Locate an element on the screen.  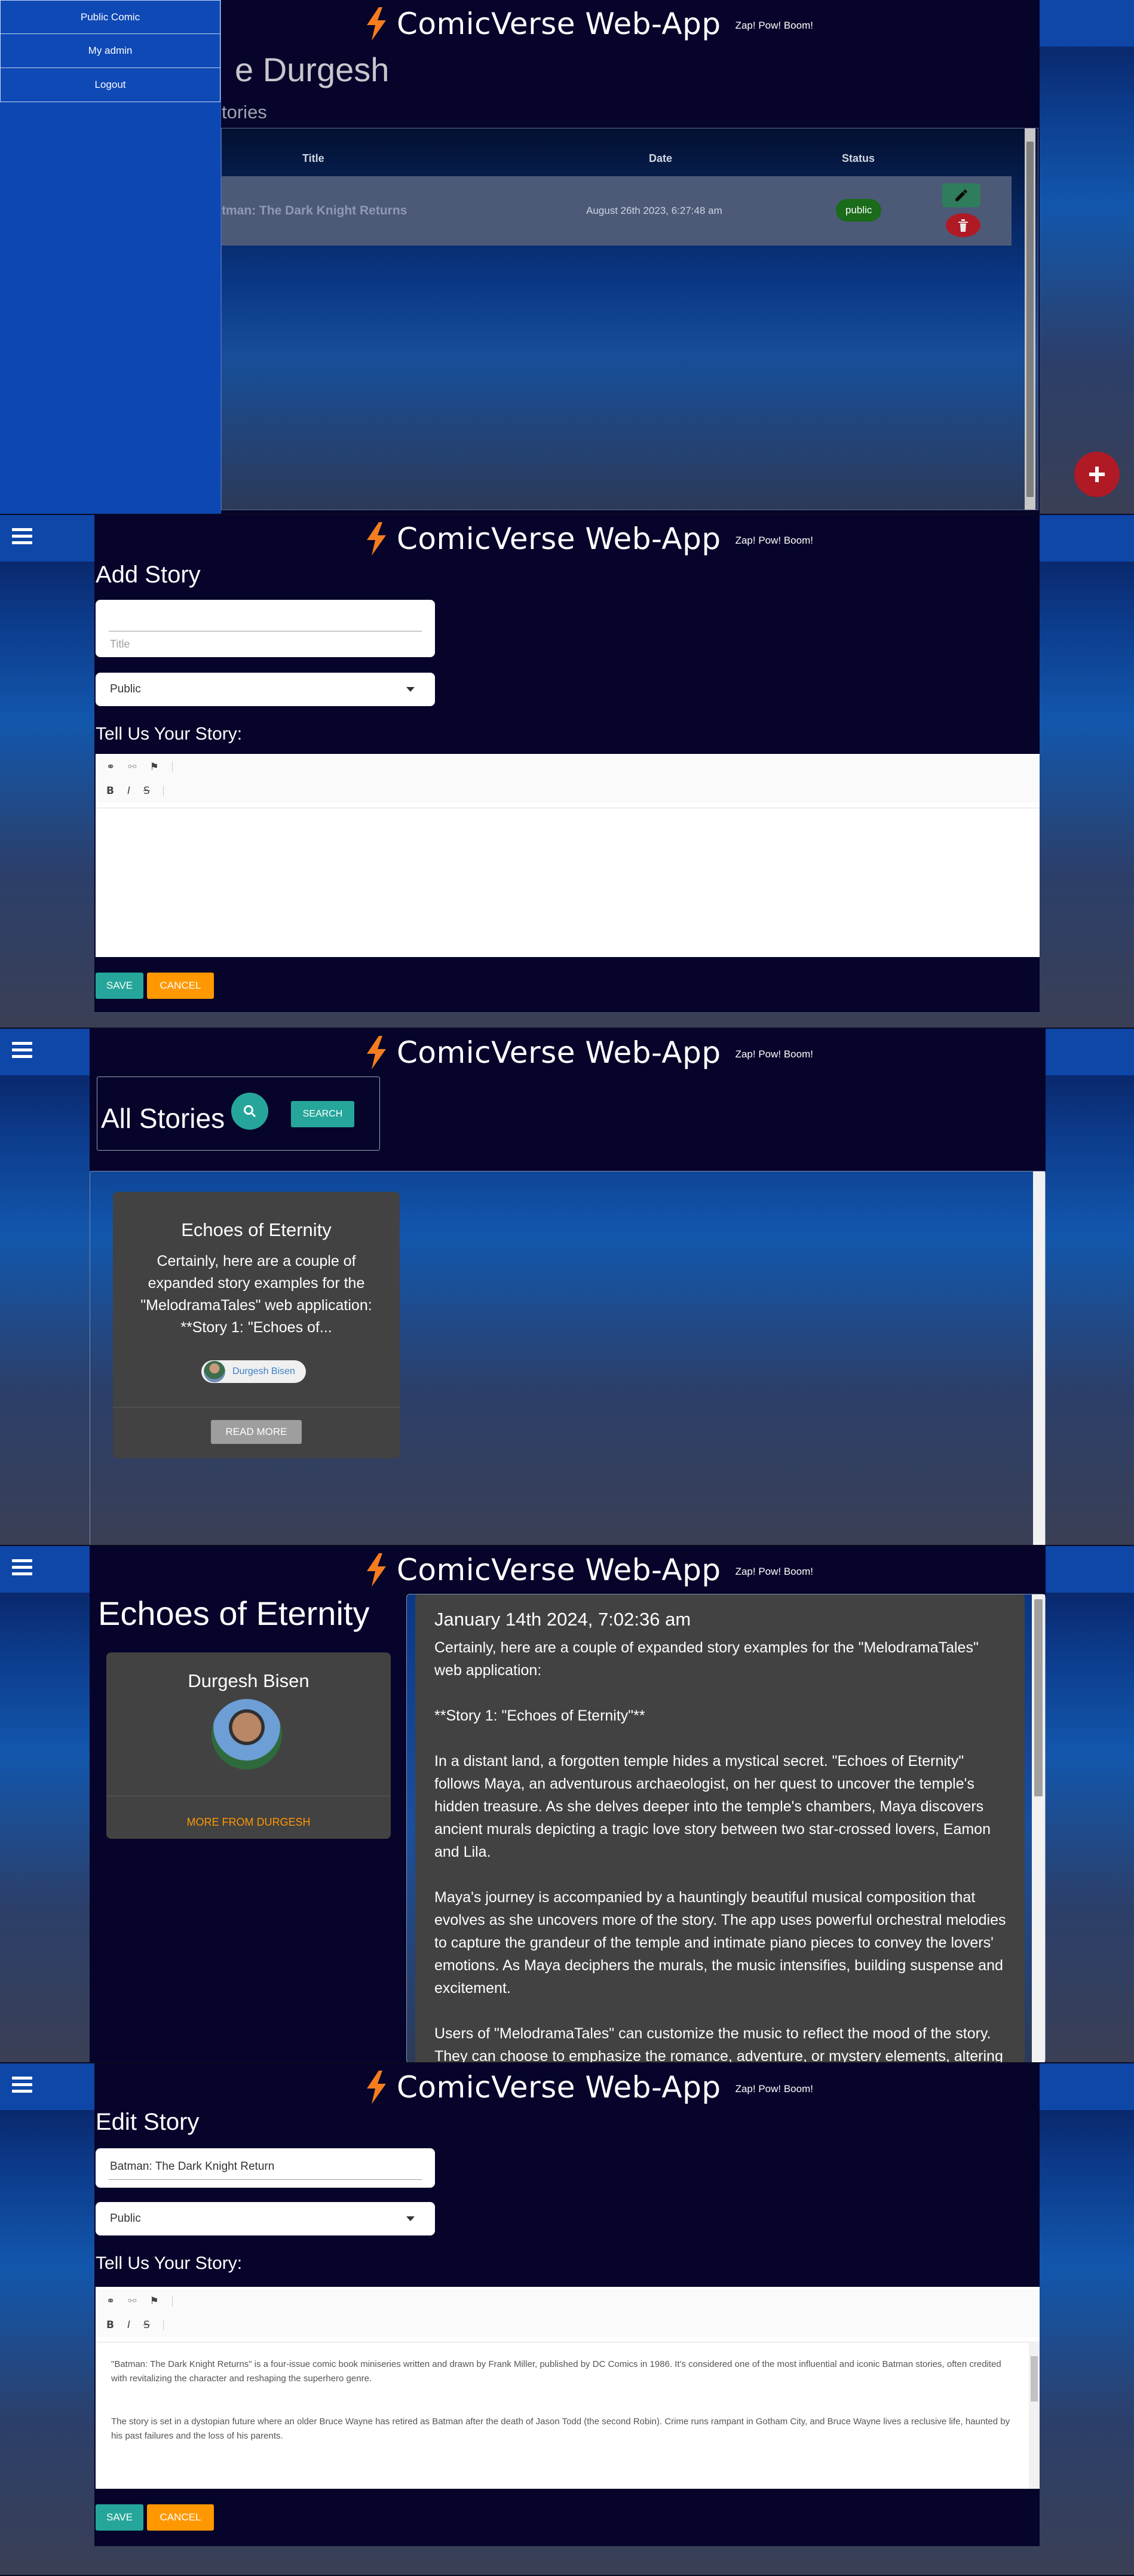
title-value: Batman: The Dark Knight Return is located at coordinates (193, 2166).